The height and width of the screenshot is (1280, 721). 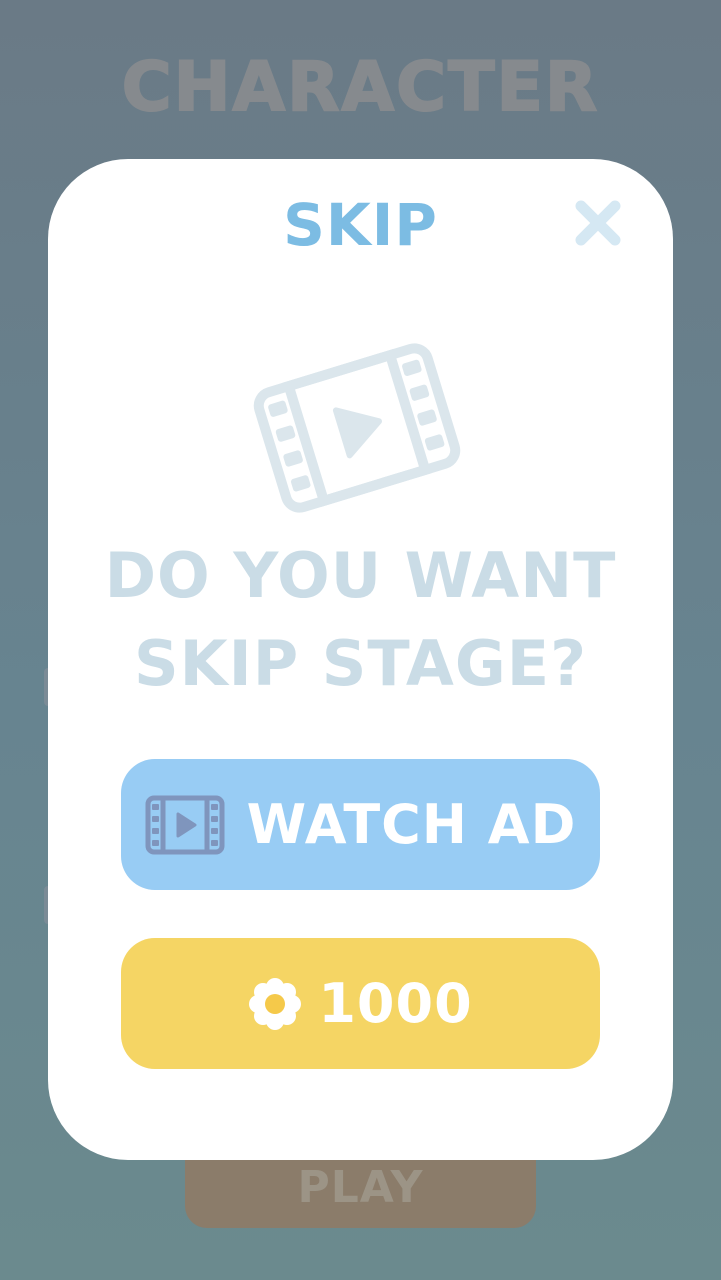 I want to click on screen-title: CHARACTER, so click(x=360, y=87).